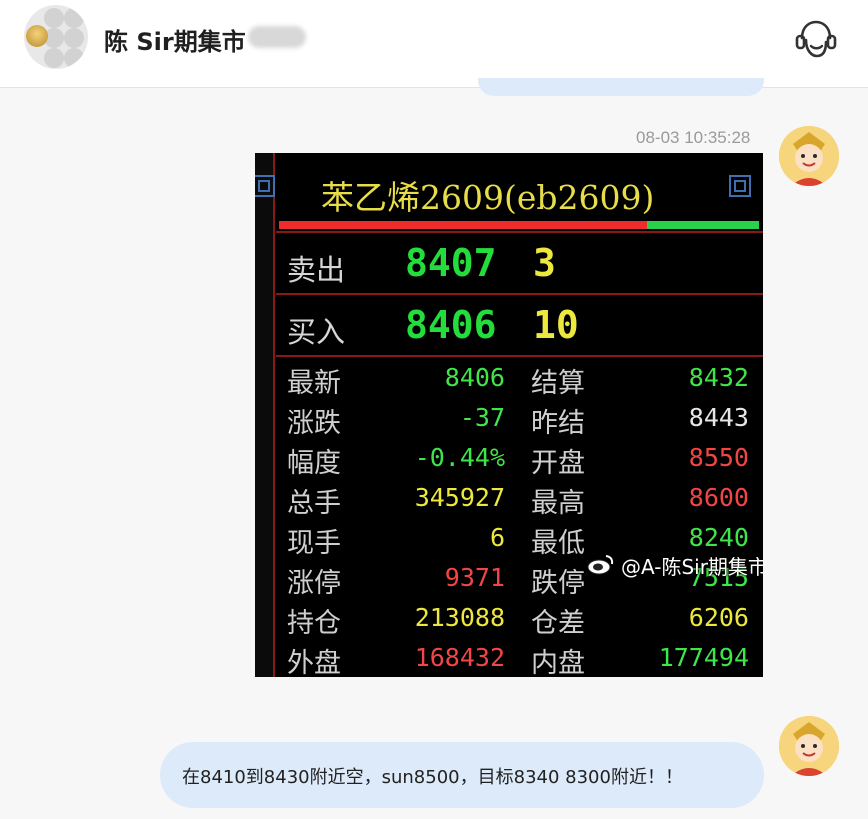  What do you see at coordinates (488, 197) in the screenshot?
I see `contract-title: 苯乙烯2609(eb2609)` at bounding box center [488, 197].